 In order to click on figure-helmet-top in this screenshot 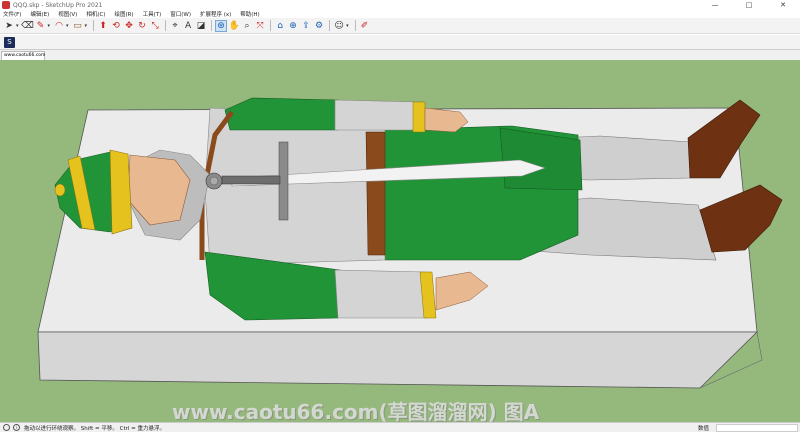, I will do `click(60, 190)`.